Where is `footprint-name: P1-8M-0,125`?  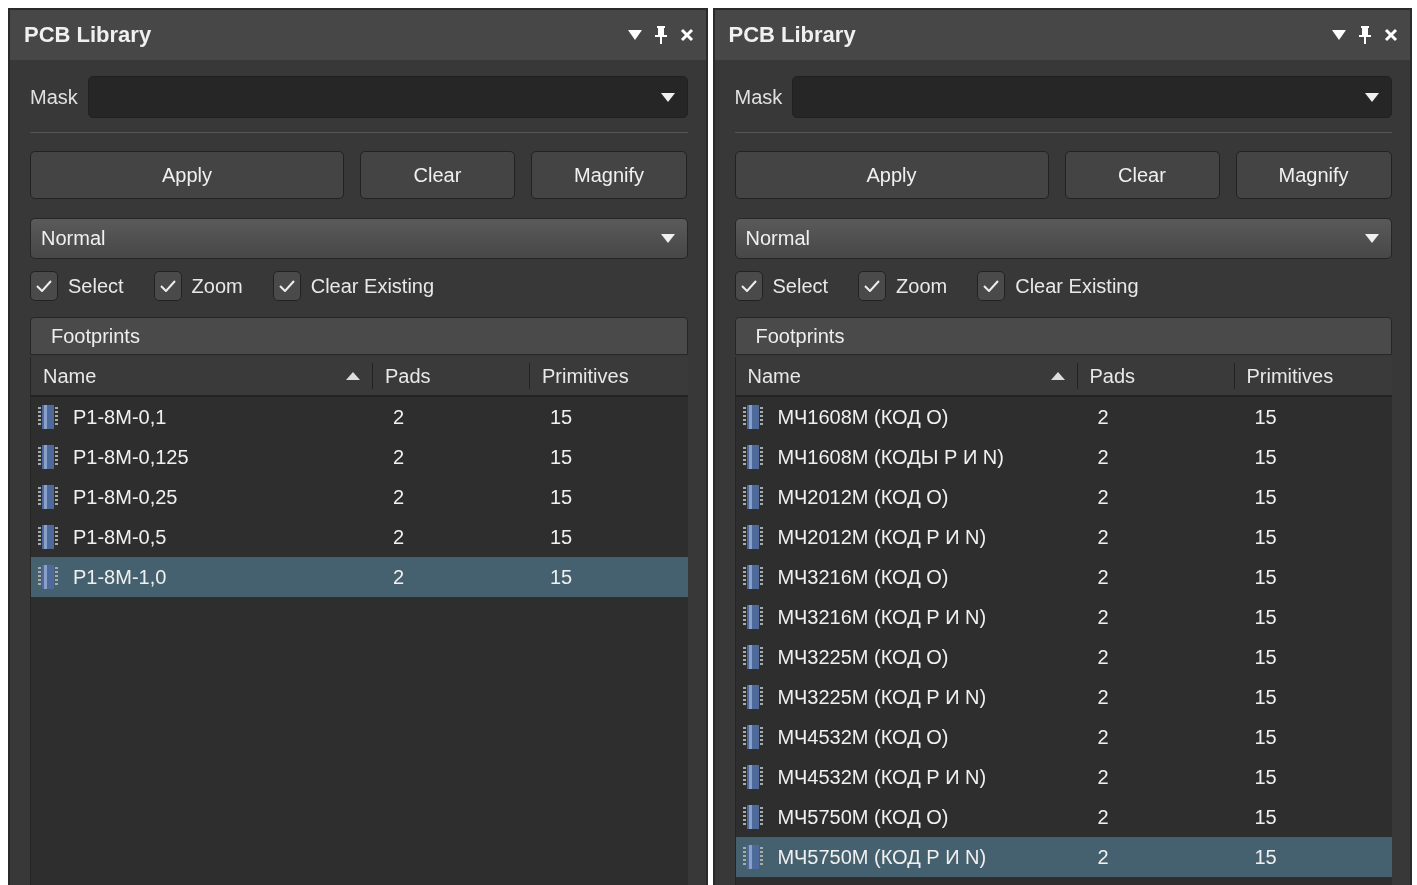
footprint-name: P1-8M-0,125 is located at coordinates (131, 457).